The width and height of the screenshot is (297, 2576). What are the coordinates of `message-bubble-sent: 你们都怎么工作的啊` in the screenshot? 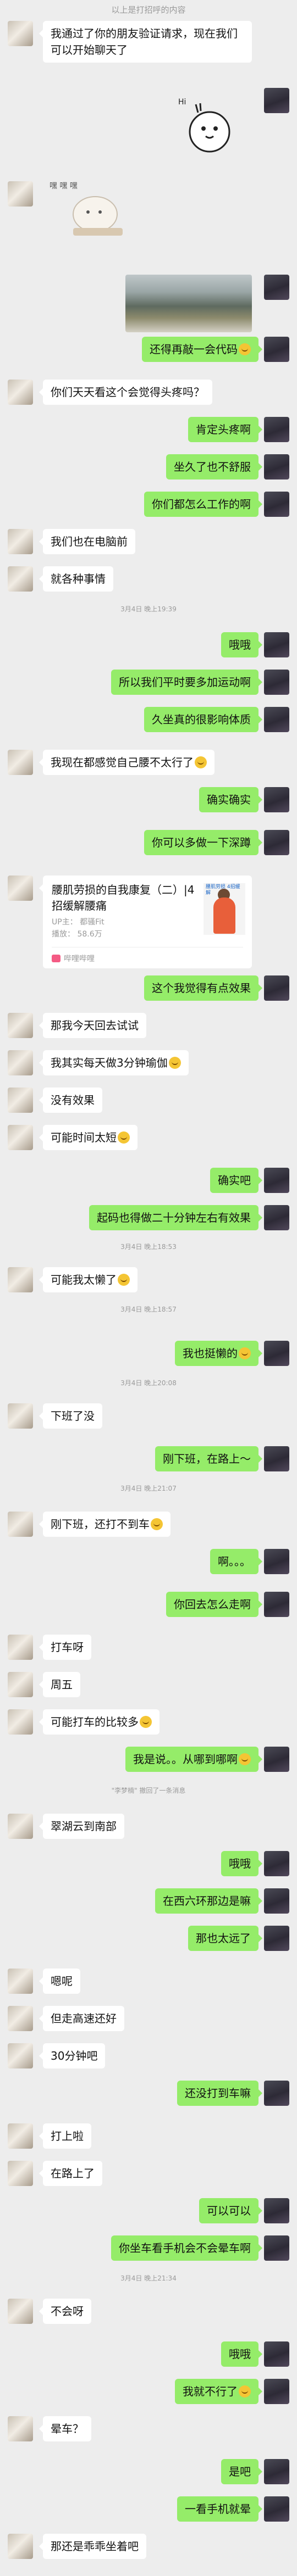 It's located at (203, 504).